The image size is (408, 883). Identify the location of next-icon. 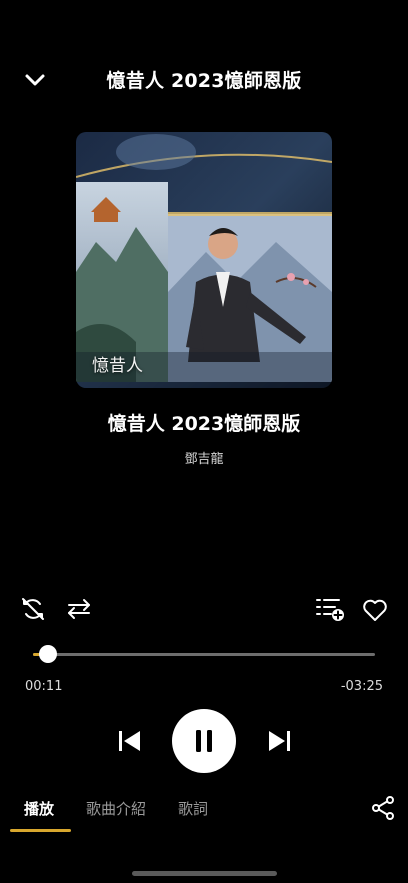
(280, 741).